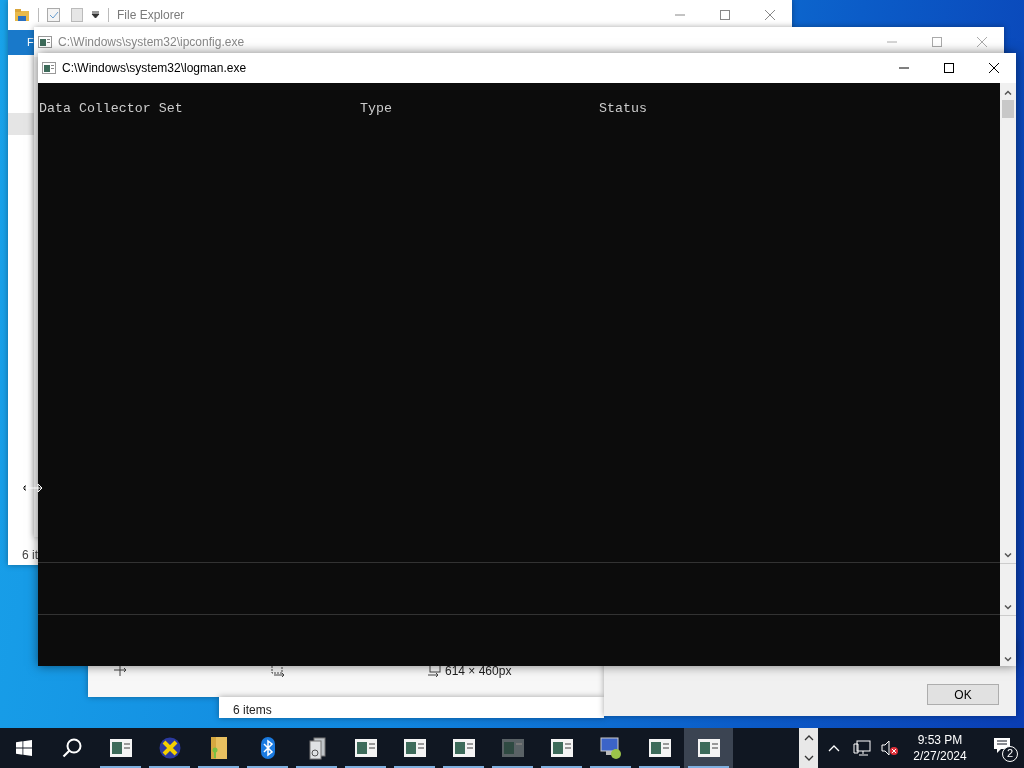 This screenshot has width=1024, height=768. Describe the element at coordinates (940, 756) in the screenshot. I see `clock-date: 2/27/2024` at that location.